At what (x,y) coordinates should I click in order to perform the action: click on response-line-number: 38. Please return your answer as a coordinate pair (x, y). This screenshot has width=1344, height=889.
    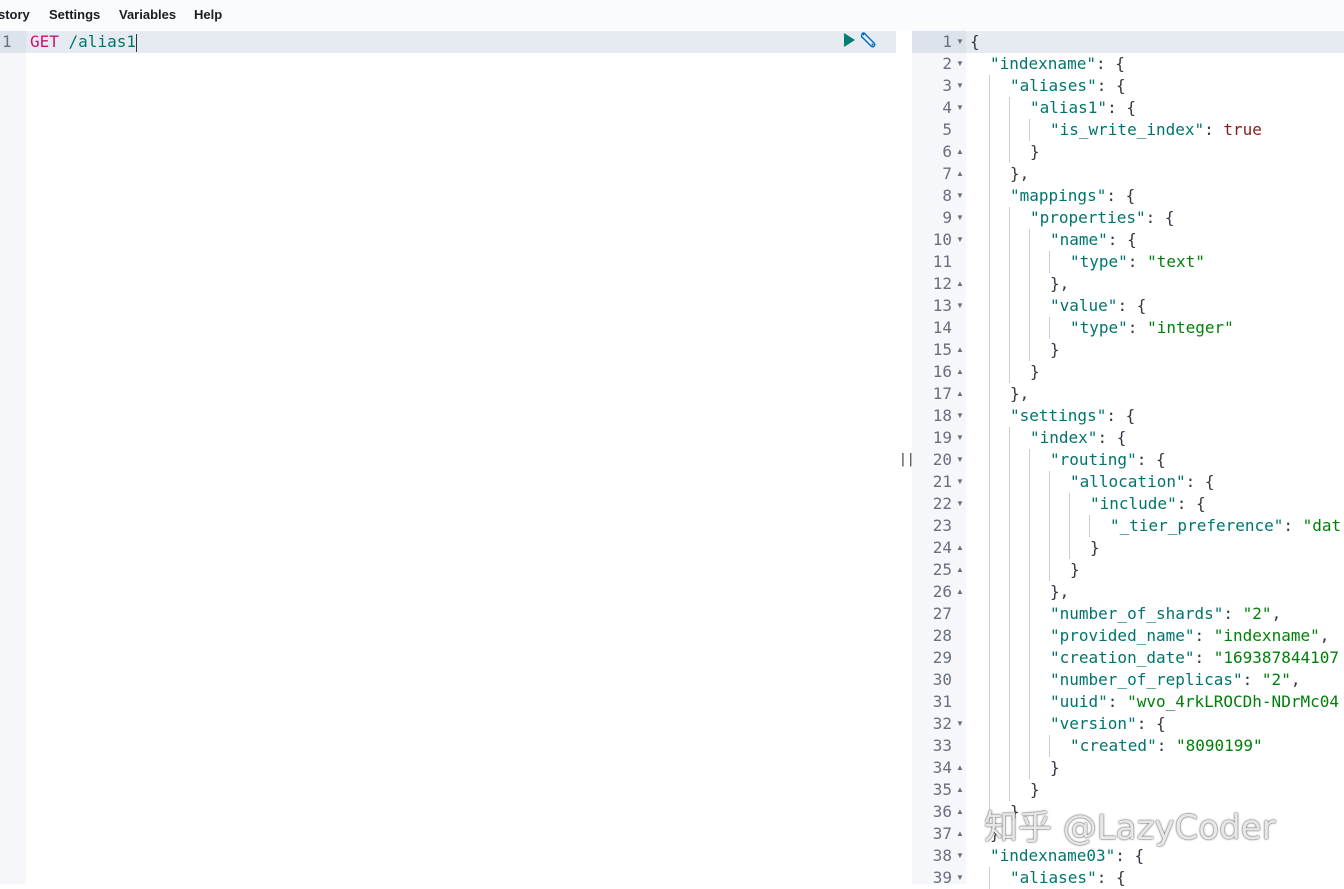
    Looking at the image, I should click on (942, 855).